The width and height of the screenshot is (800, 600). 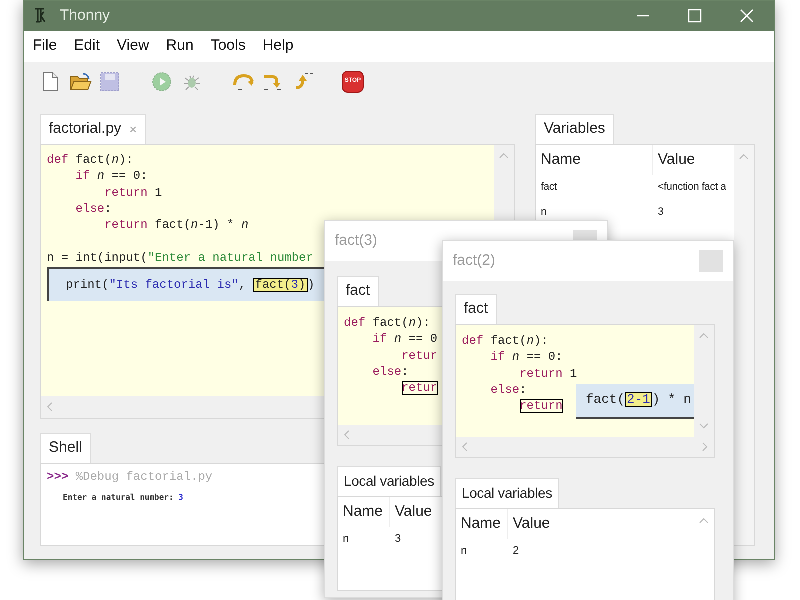 What do you see at coordinates (405, 339) in the screenshot?
I see `code-line: if n == 0` at bounding box center [405, 339].